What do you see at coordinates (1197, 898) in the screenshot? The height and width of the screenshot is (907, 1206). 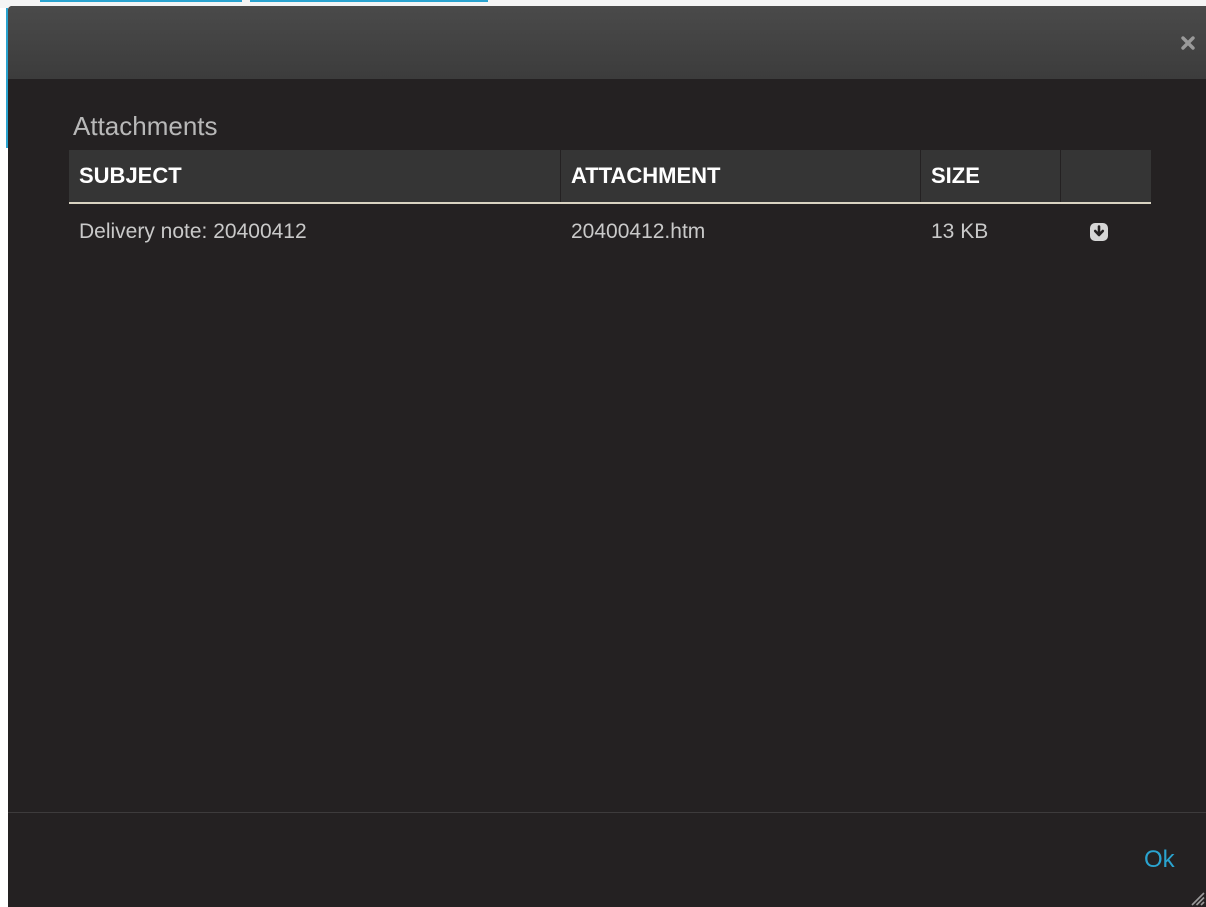 I see `resize-grip-icon` at bounding box center [1197, 898].